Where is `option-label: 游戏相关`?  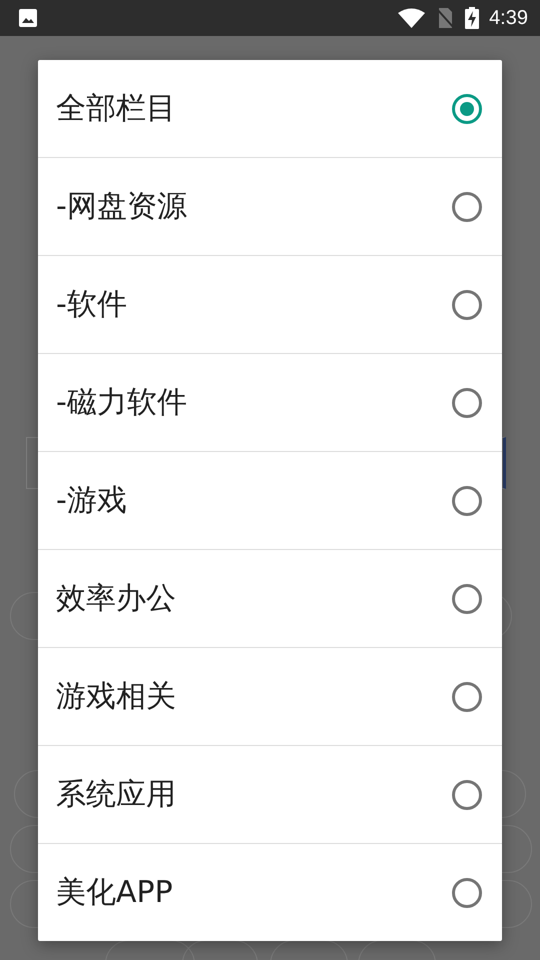
option-label: 游戏相关 is located at coordinates (116, 697).